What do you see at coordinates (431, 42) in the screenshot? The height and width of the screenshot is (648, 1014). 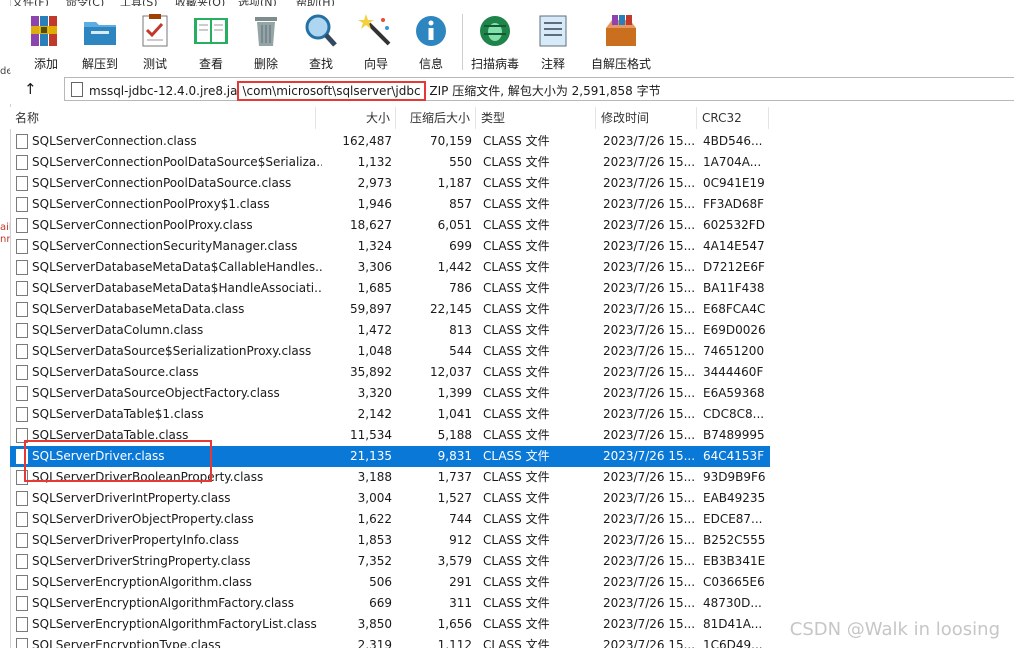 I see `info-button: 信息` at bounding box center [431, 42].